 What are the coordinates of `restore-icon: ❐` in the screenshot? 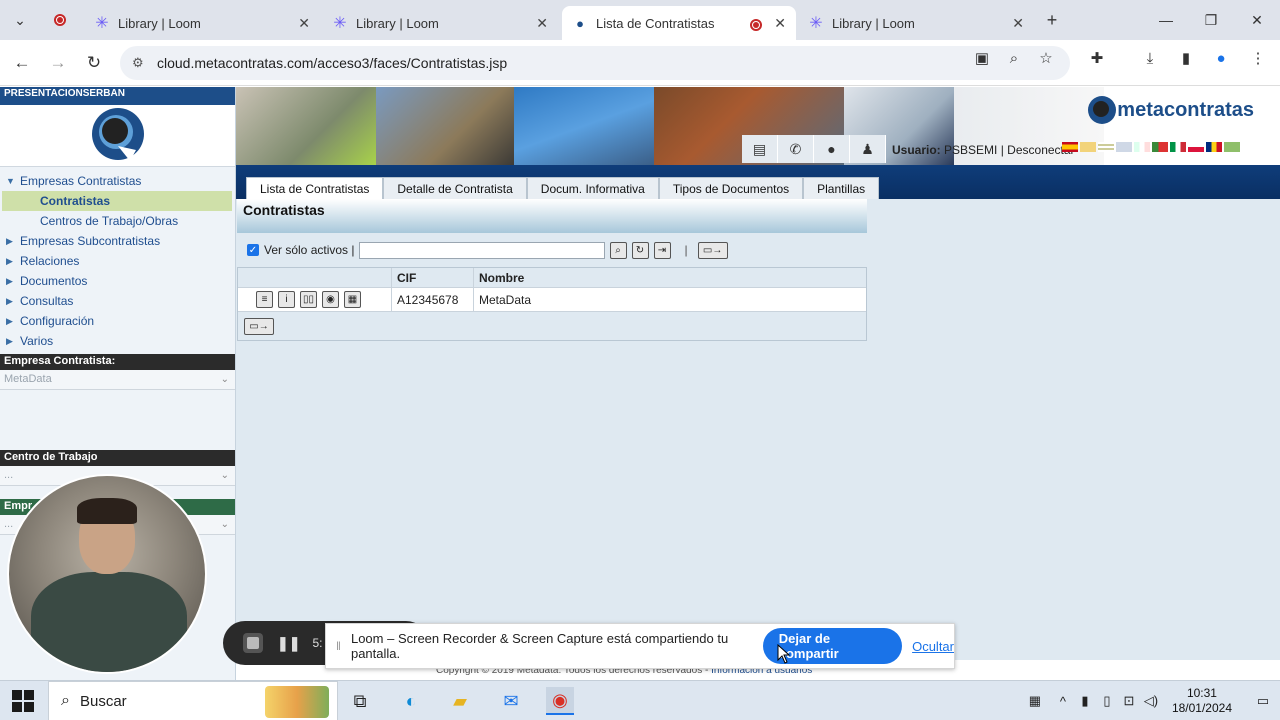 It's located at (1211, 20).